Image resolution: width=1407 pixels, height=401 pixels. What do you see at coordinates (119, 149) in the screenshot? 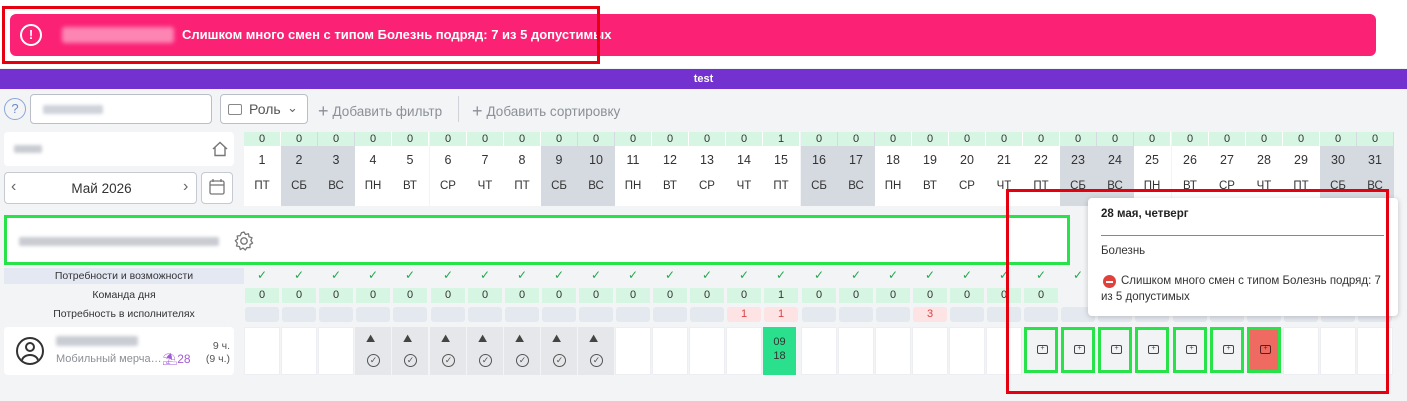
I see `store-selector` at bounding box center [119, 149].